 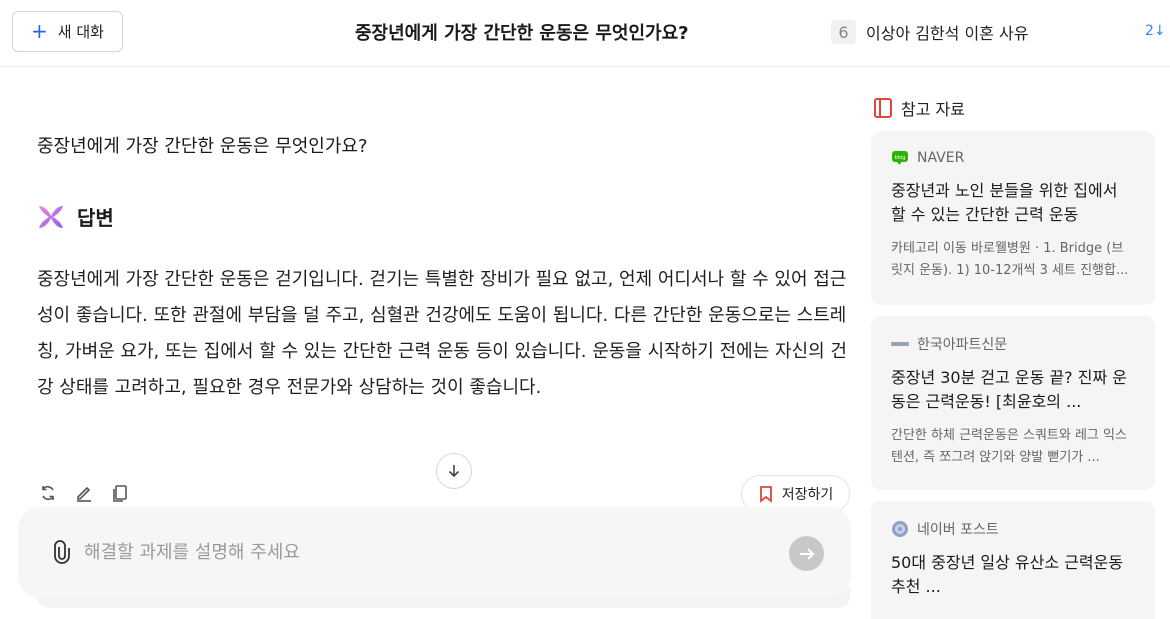 I want to click on svg-text: blog, so click(x=900, y=158).